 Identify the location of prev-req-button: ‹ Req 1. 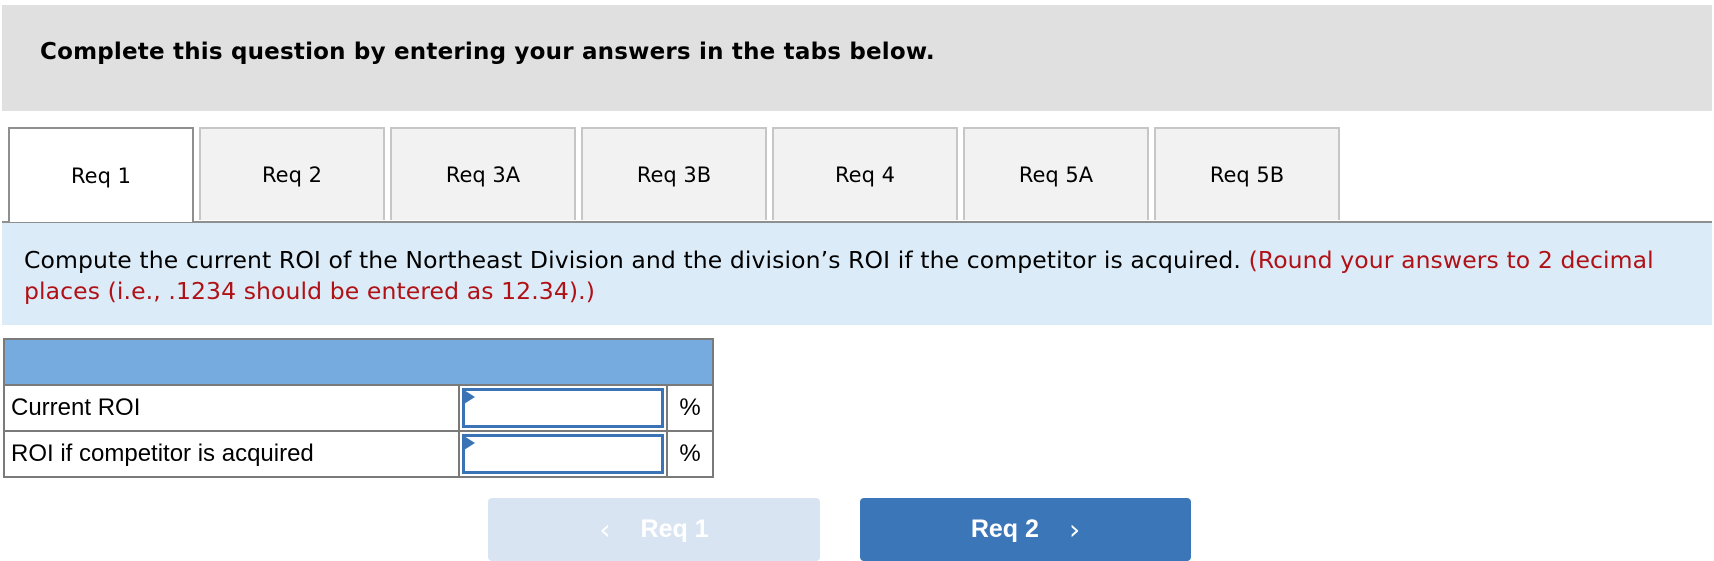
(654, 529).